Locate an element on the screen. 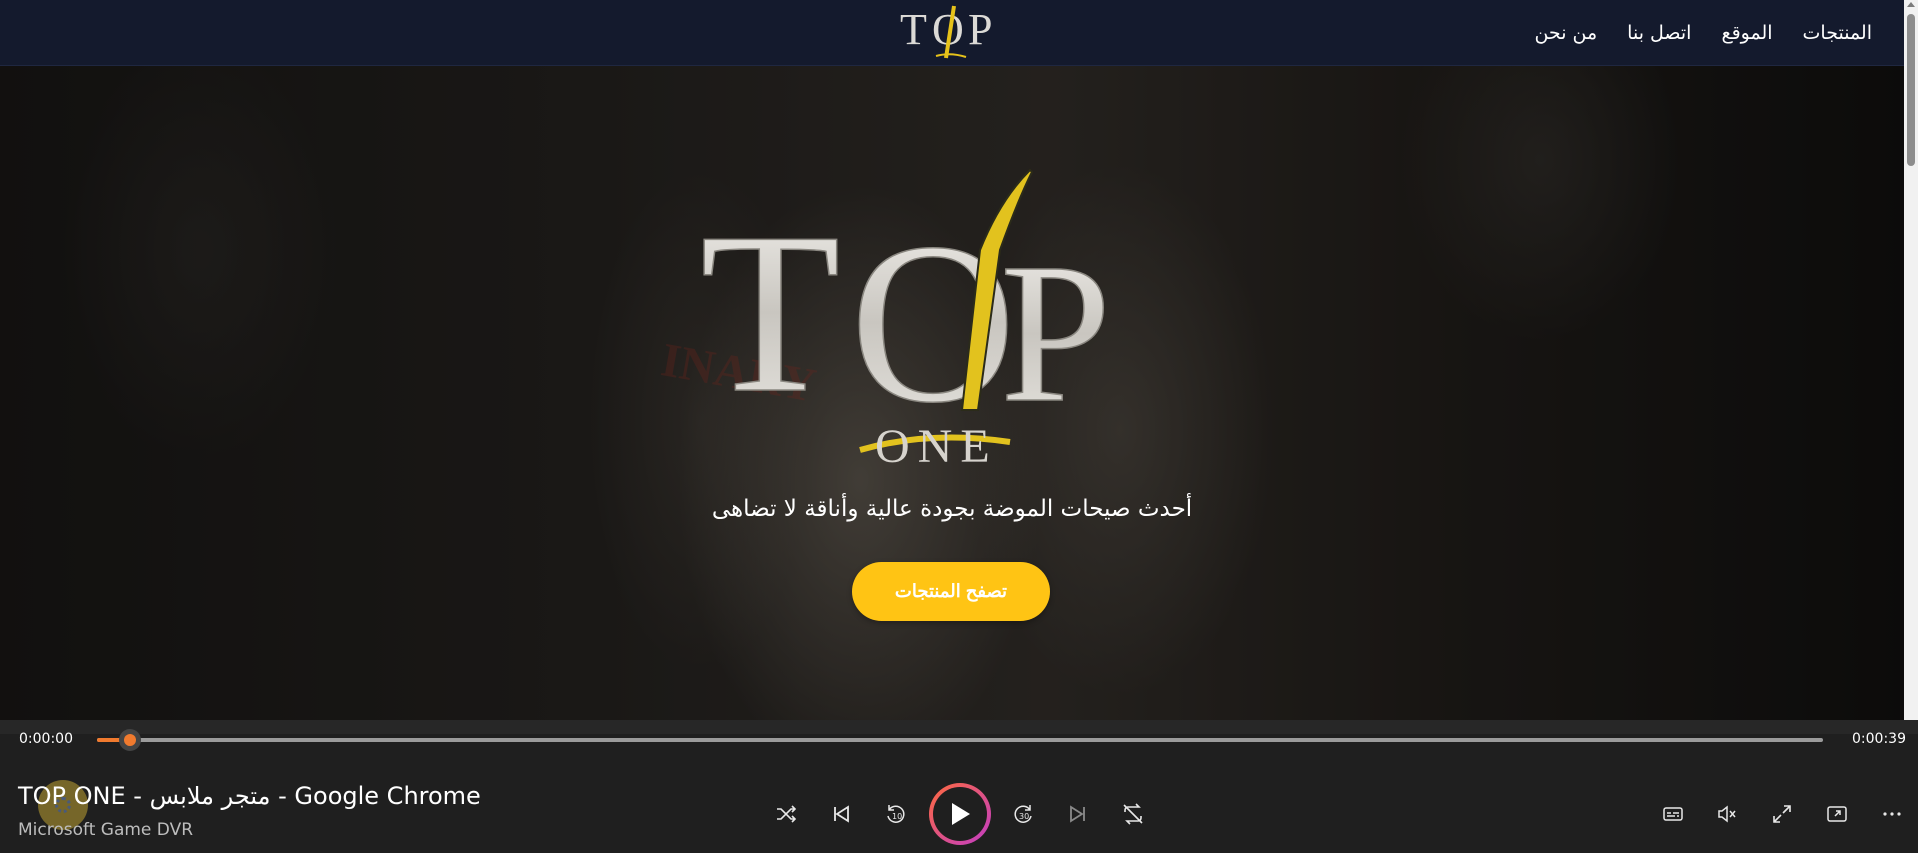 This screenshot has width=1918, height=853. svg-text: ONE is located at coordinates (936, 445).